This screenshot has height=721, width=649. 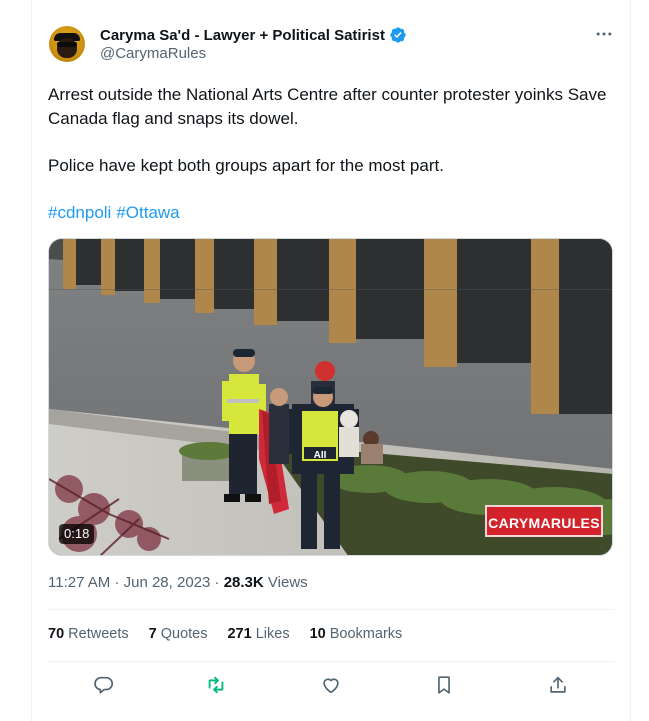 What do you see at coordinates (79, 582) in the screenshot?
I see `tweet-time: 11:27 AM` at bounding box center [79, 582].